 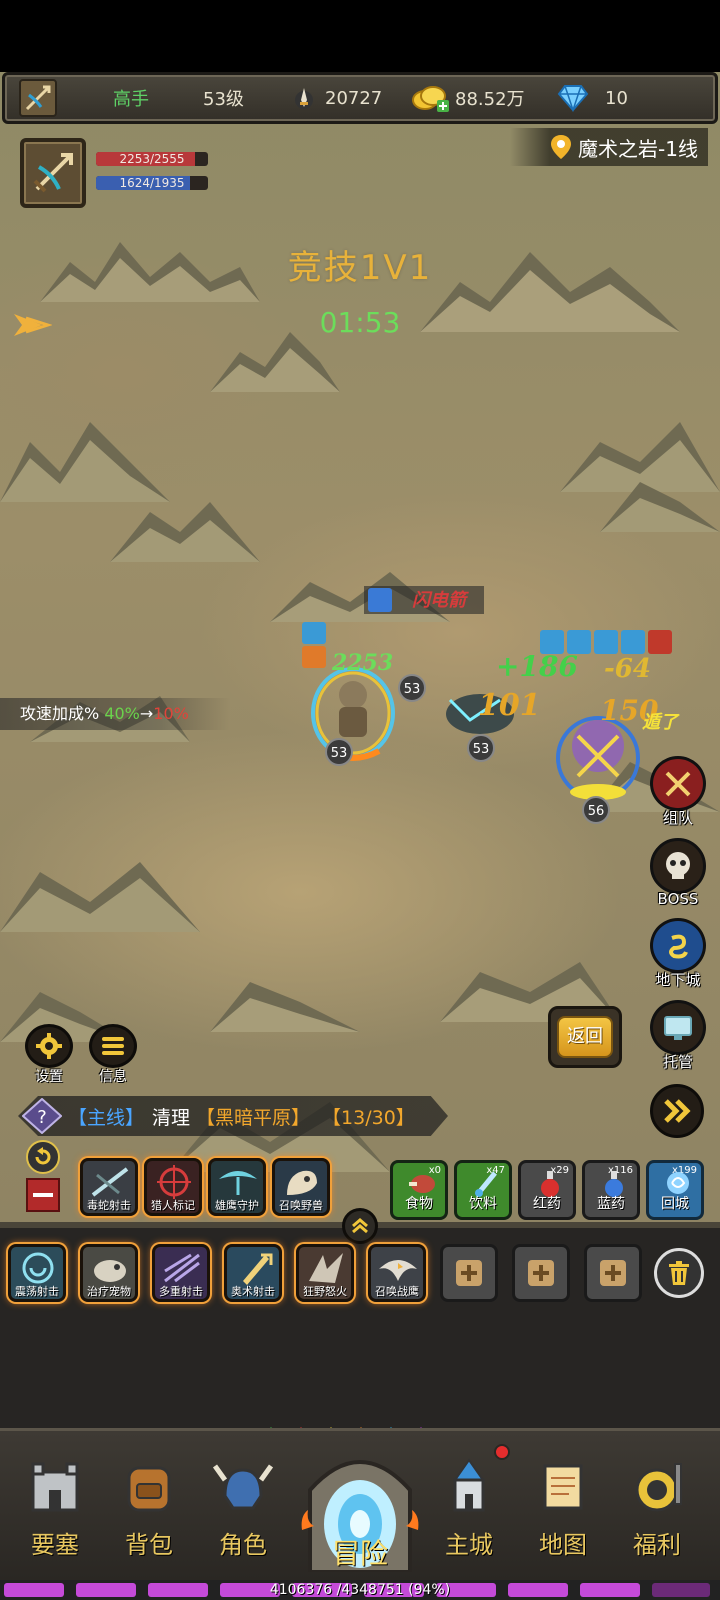 What do you see at coordinates (113, 1046) in the screenshot?
I see `menu-icon` at bounding box center [113, 1046].